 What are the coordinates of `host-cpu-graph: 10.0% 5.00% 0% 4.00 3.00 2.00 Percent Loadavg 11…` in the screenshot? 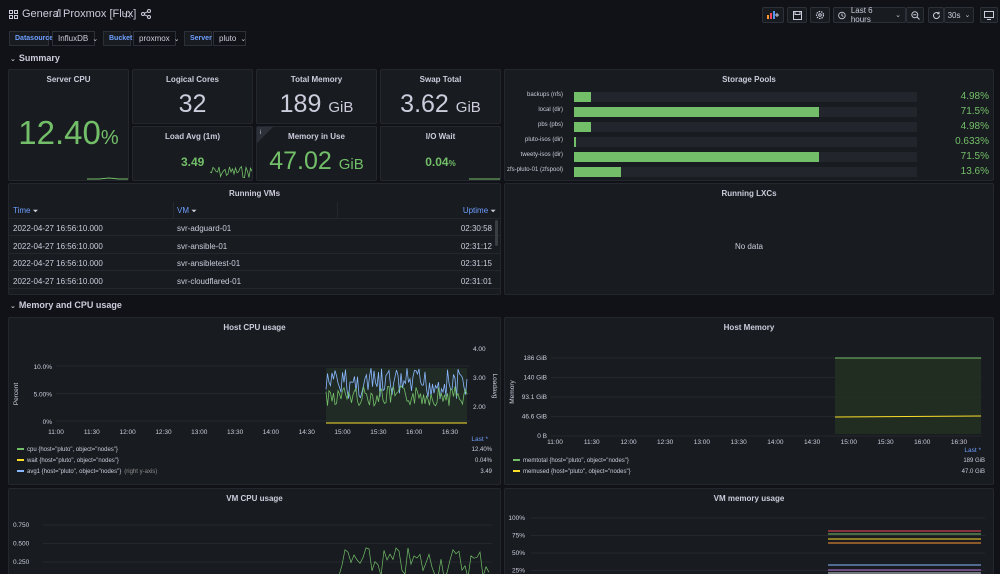 It's located at (255, 395).